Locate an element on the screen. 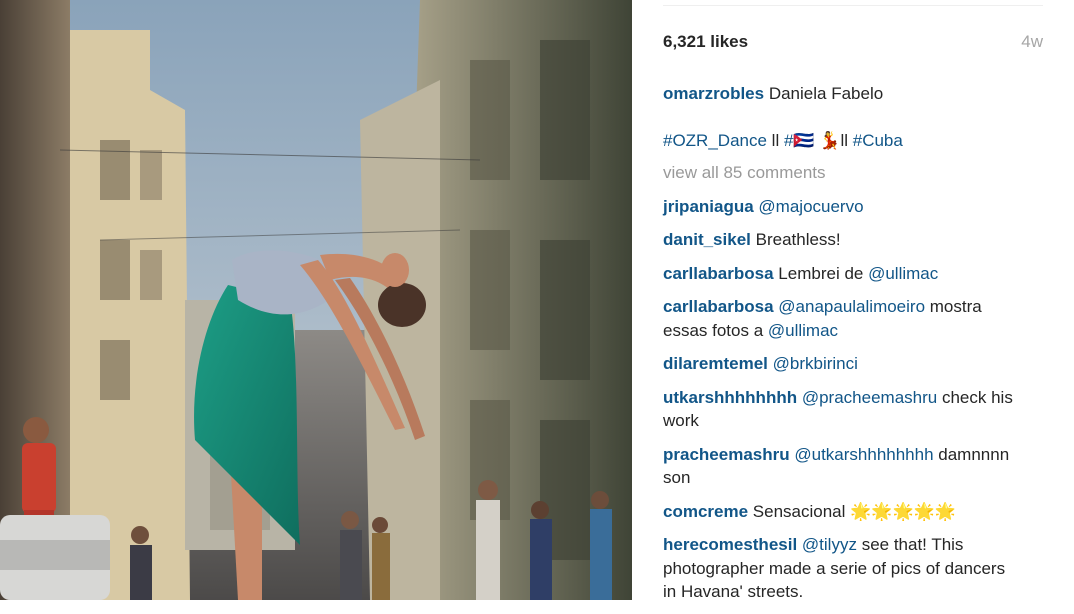  hashtag-cuba: #Cuba is located at coordinates (878, 140).